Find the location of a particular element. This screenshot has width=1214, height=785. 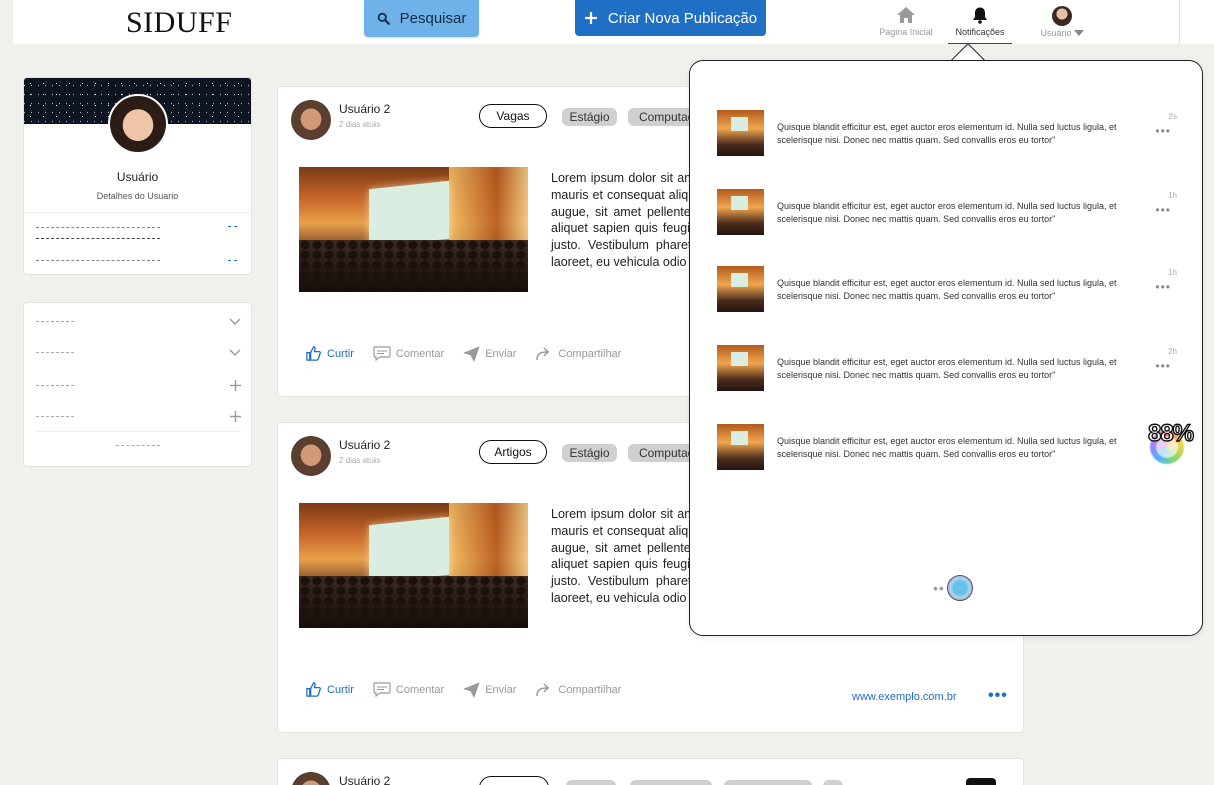

nav-user-menu: Usuário is located at coordinates (1062, 22).